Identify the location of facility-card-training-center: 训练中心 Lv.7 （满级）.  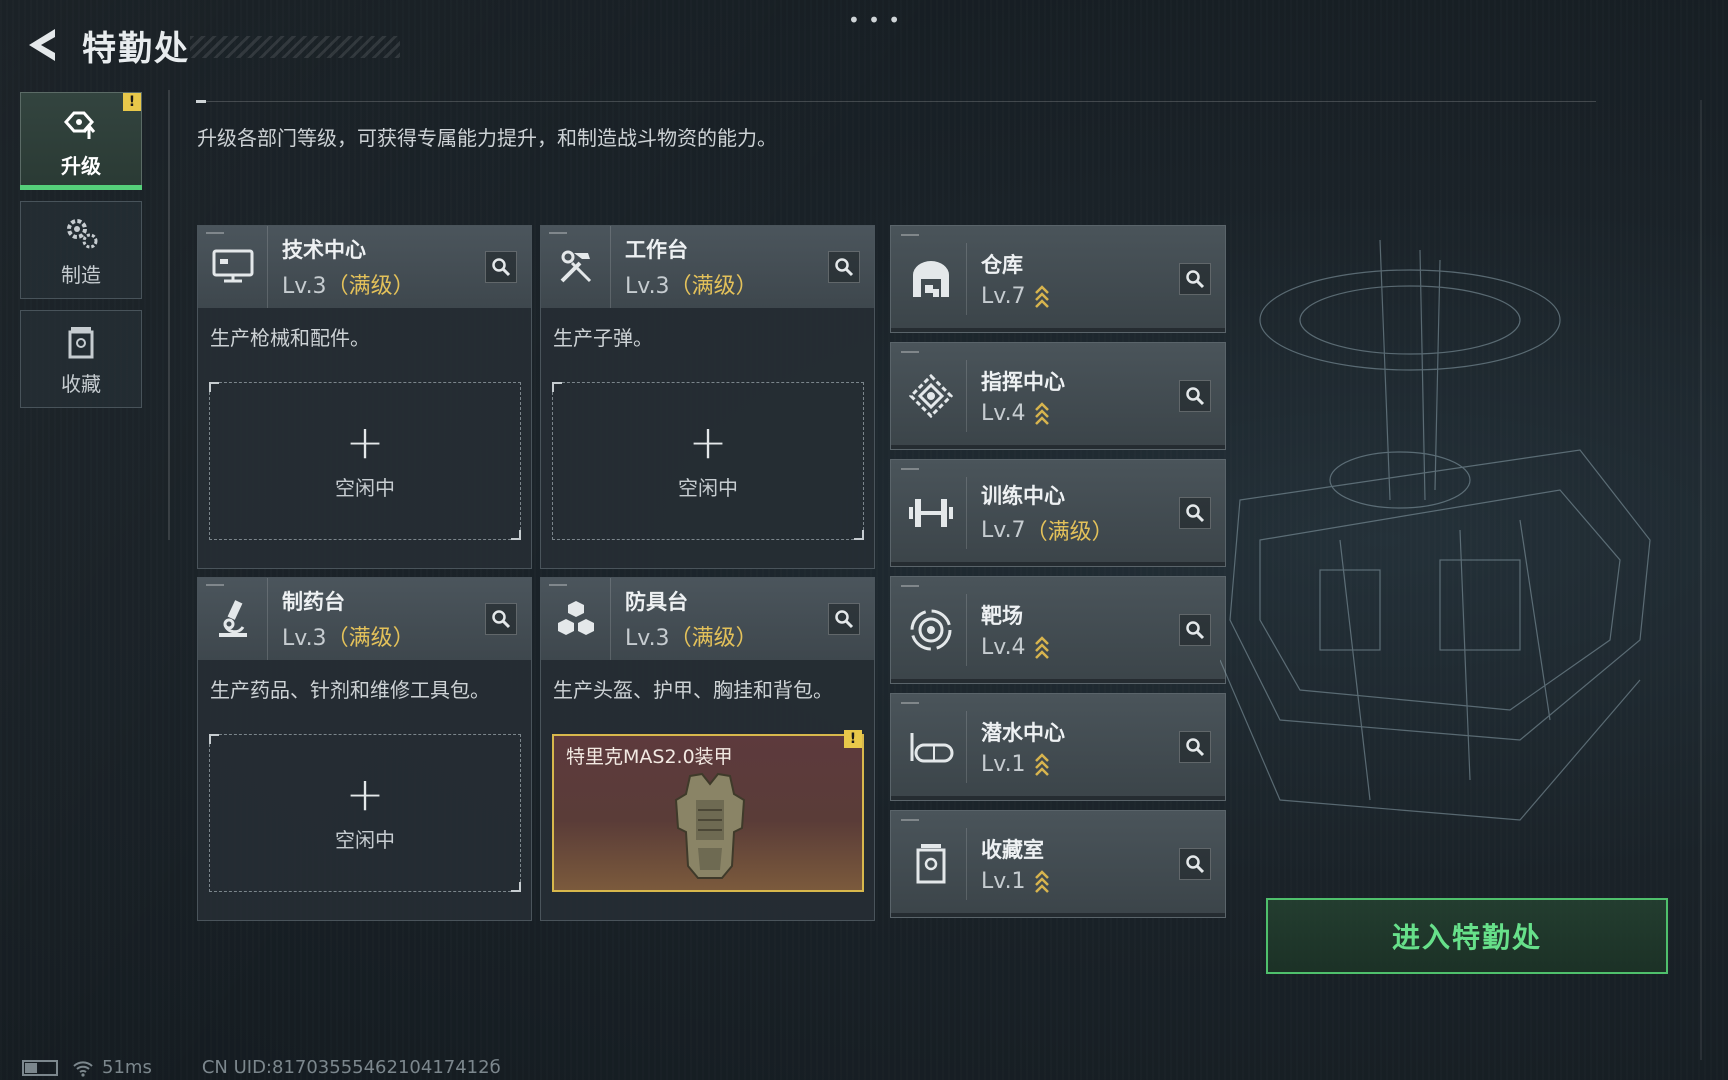
(1058, 513).